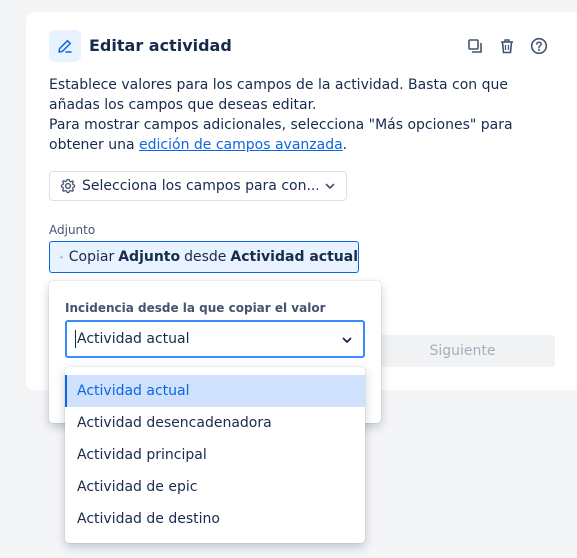  I want to click on trash-icon, so click(507, 46).